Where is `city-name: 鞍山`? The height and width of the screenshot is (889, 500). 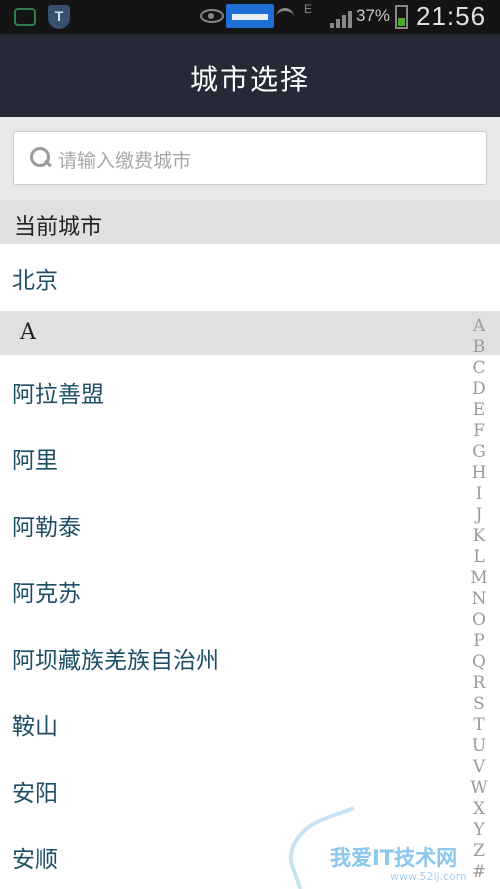 city-name: 鞍山 is located at coordinates (35, 727).